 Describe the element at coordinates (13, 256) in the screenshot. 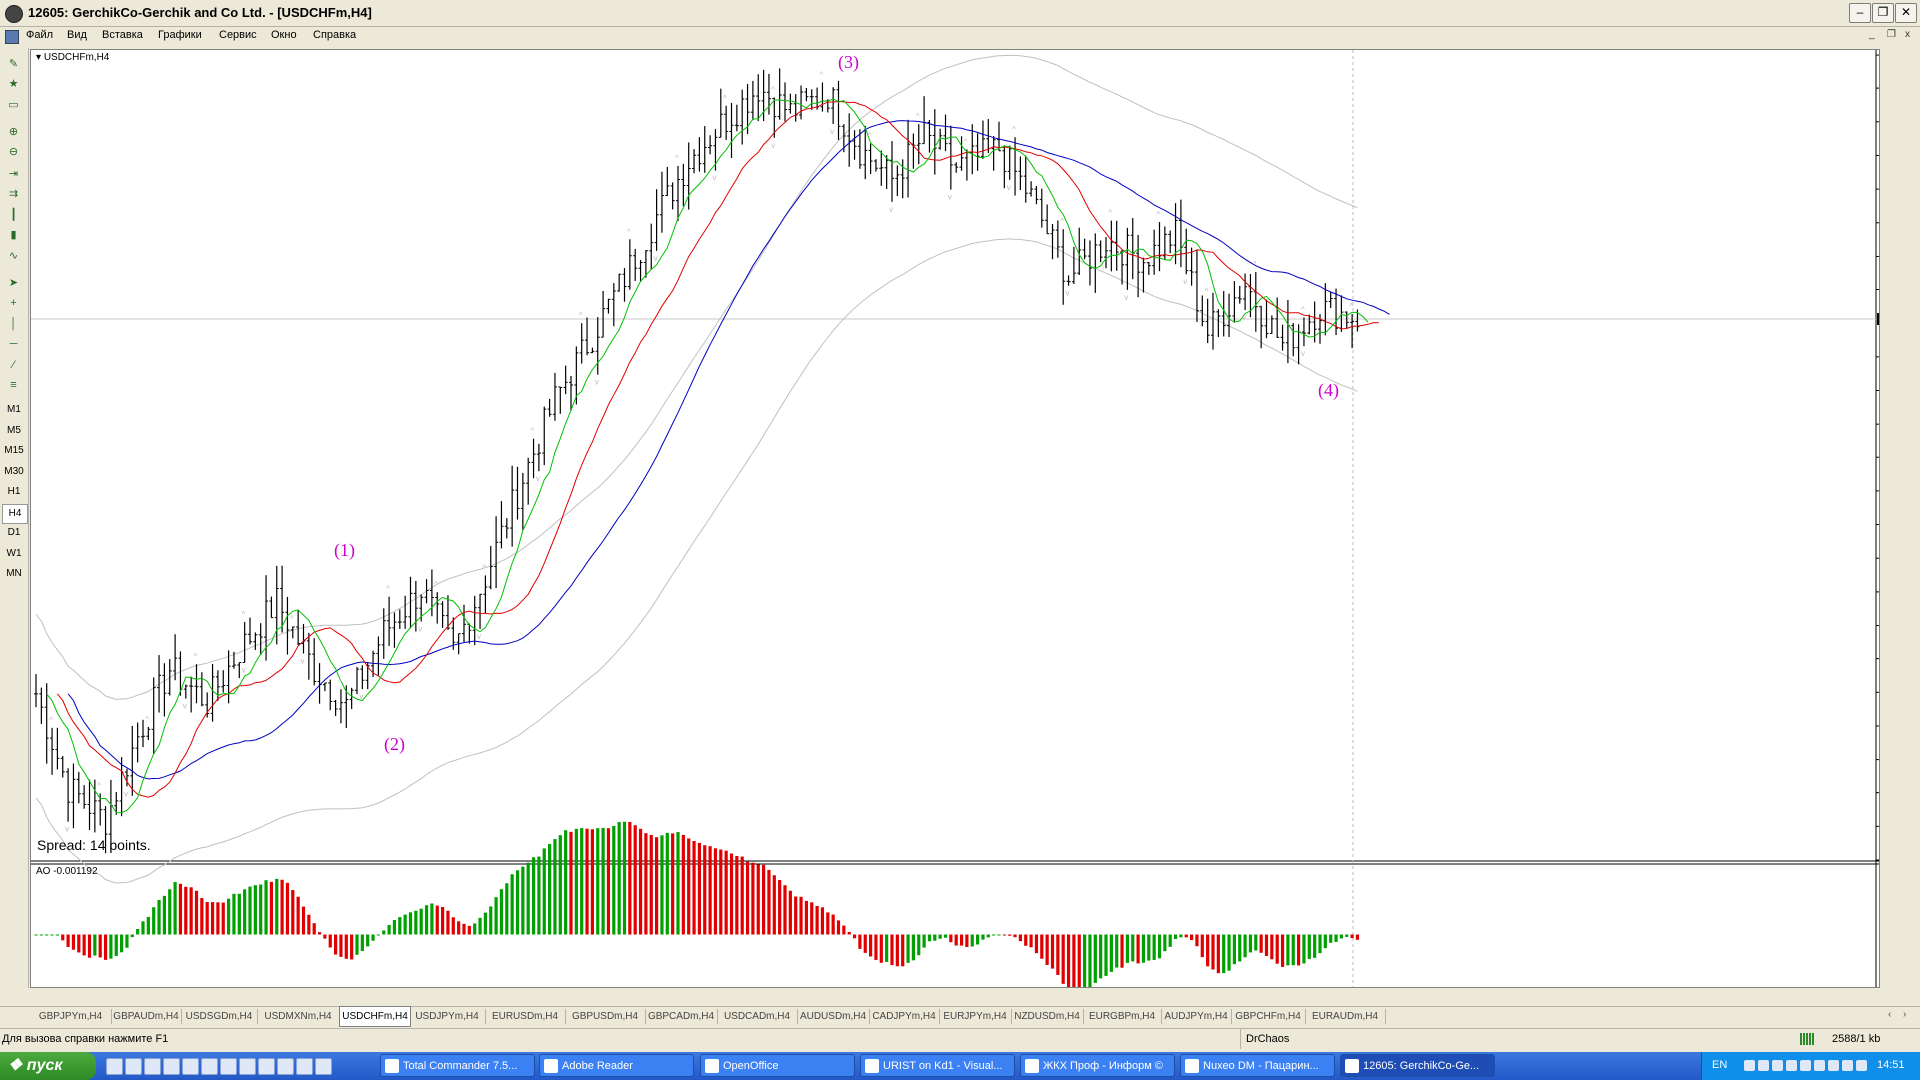

I see `line-chart-icon: ∿` at that location.